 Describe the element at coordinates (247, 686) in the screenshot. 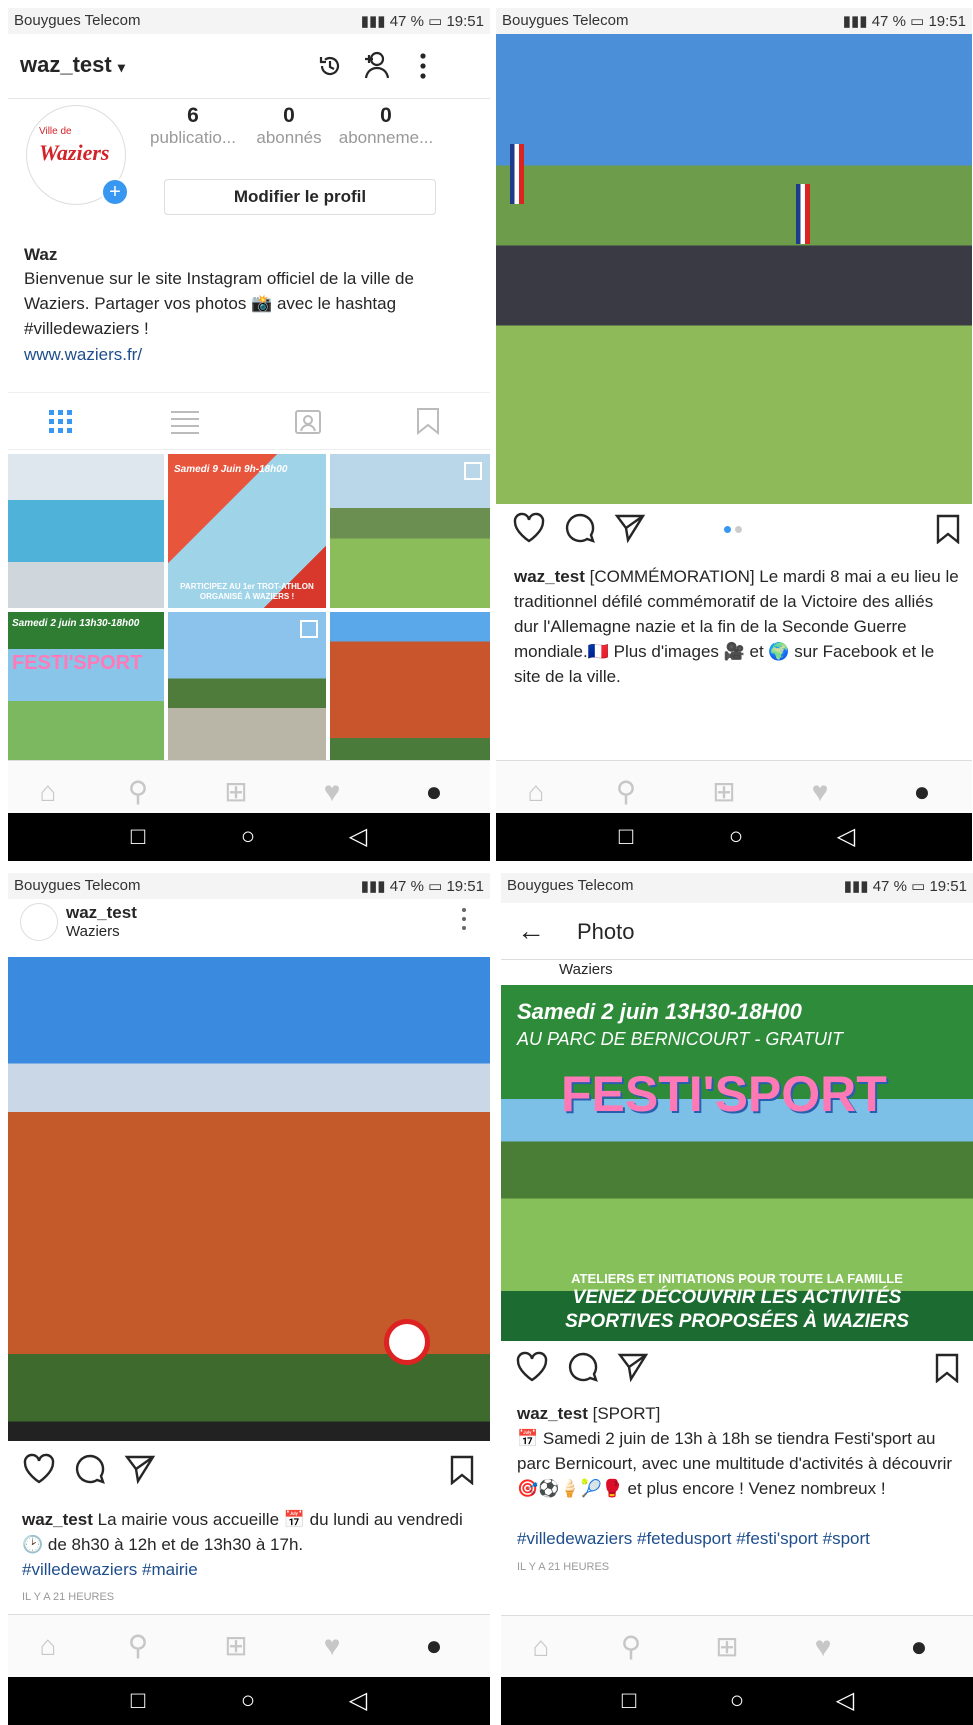

I see `grid-photo-ceremony` at that location.